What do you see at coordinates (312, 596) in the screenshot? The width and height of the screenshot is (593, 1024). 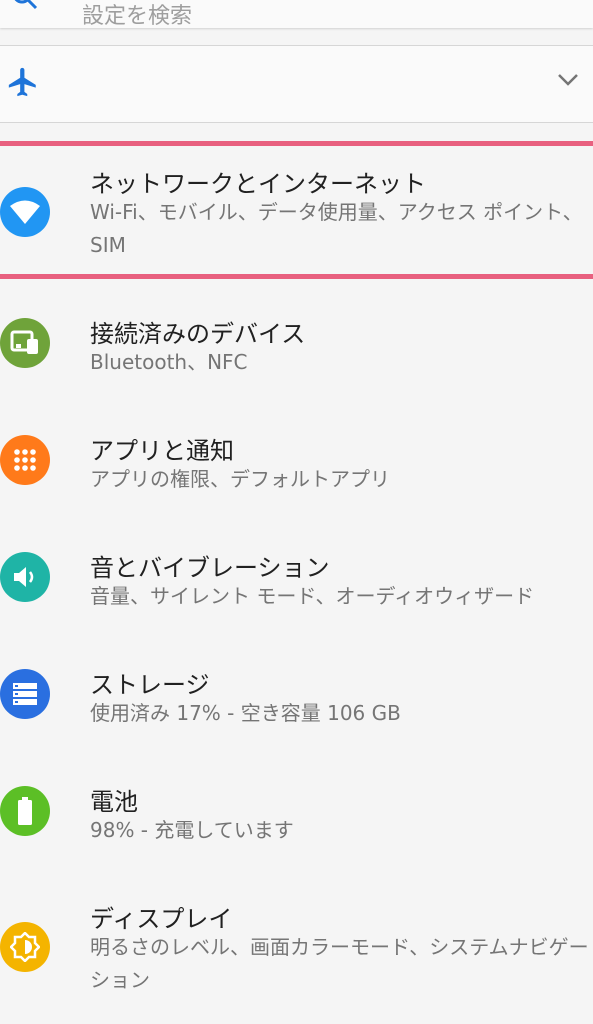 I see `item-subtitle: 音量、サイレント モード、オーディオウィザード` at bounding box center [312, 596].